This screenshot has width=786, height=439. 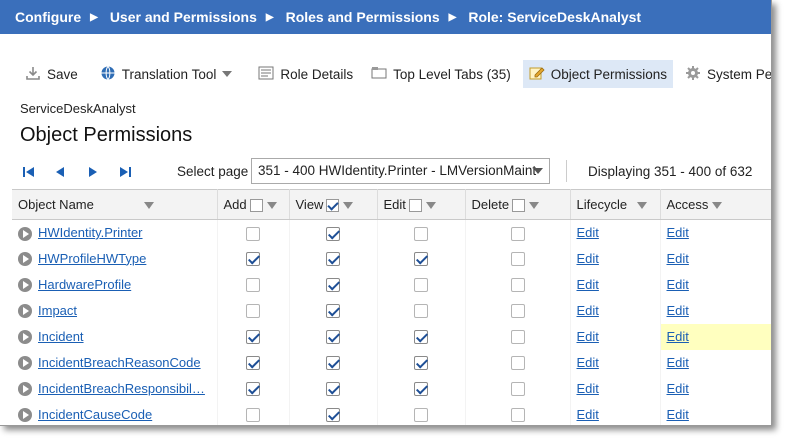 What do you see at coordinates (48, 17) in the screenshot?
I see `breadcrumb-configure: Configure` at bounding box center [48, 17].